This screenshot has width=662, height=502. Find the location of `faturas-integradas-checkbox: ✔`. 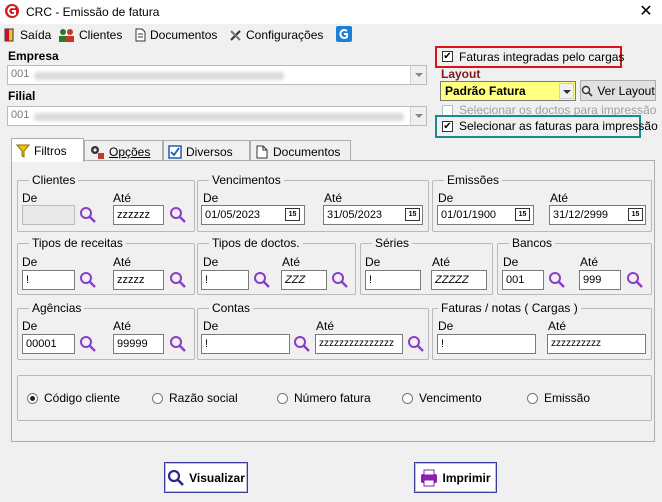

faturas-integradas-checkbox: ✔ is located at coordinates (447, 56).